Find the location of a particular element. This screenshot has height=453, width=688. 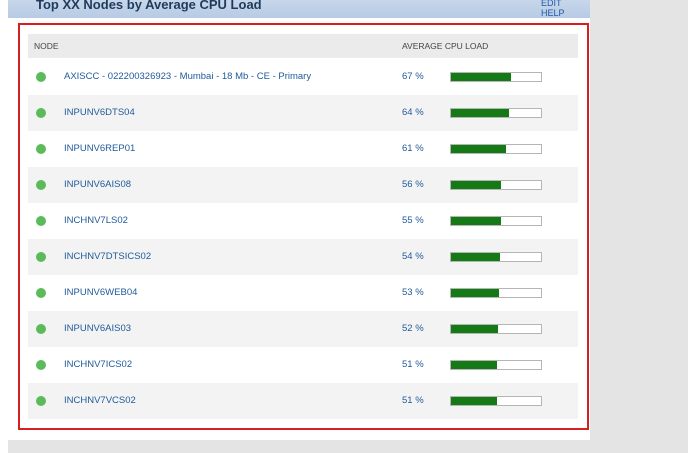

header-links: EDIT HELP is located at coordinates (565, 9).